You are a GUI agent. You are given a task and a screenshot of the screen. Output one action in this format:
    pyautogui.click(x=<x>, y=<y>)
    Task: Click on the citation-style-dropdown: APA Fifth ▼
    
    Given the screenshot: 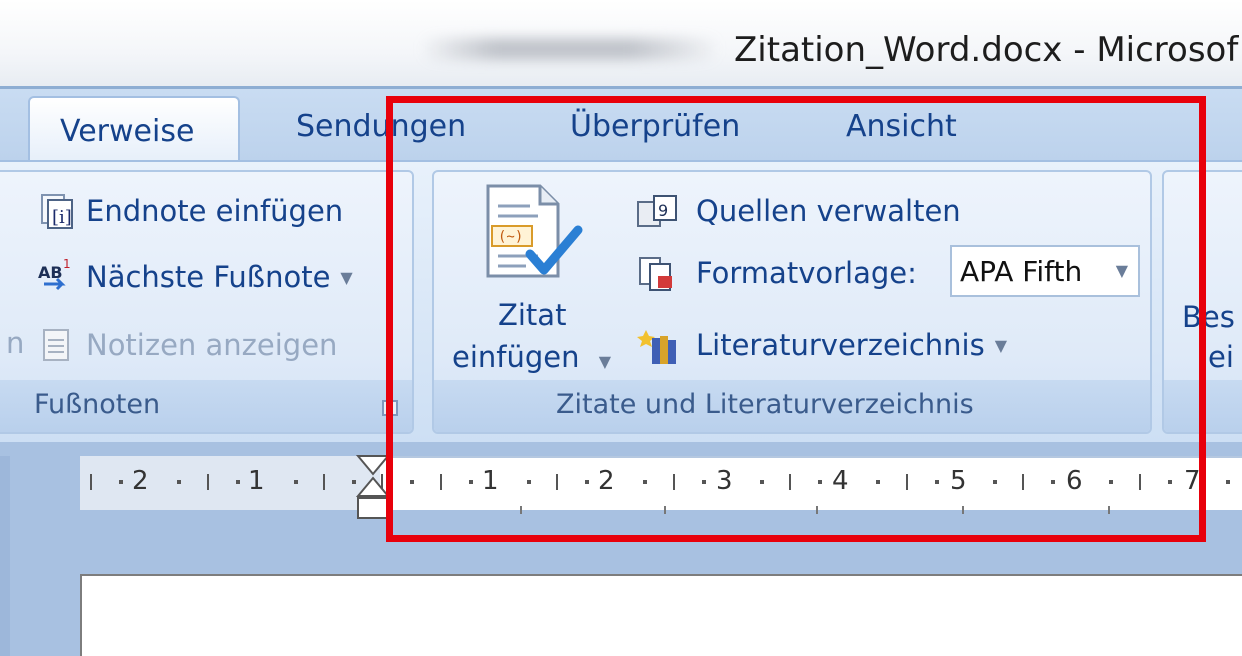 What is the action you would take?
    pyautogui.click(x=1045, y=271)
    